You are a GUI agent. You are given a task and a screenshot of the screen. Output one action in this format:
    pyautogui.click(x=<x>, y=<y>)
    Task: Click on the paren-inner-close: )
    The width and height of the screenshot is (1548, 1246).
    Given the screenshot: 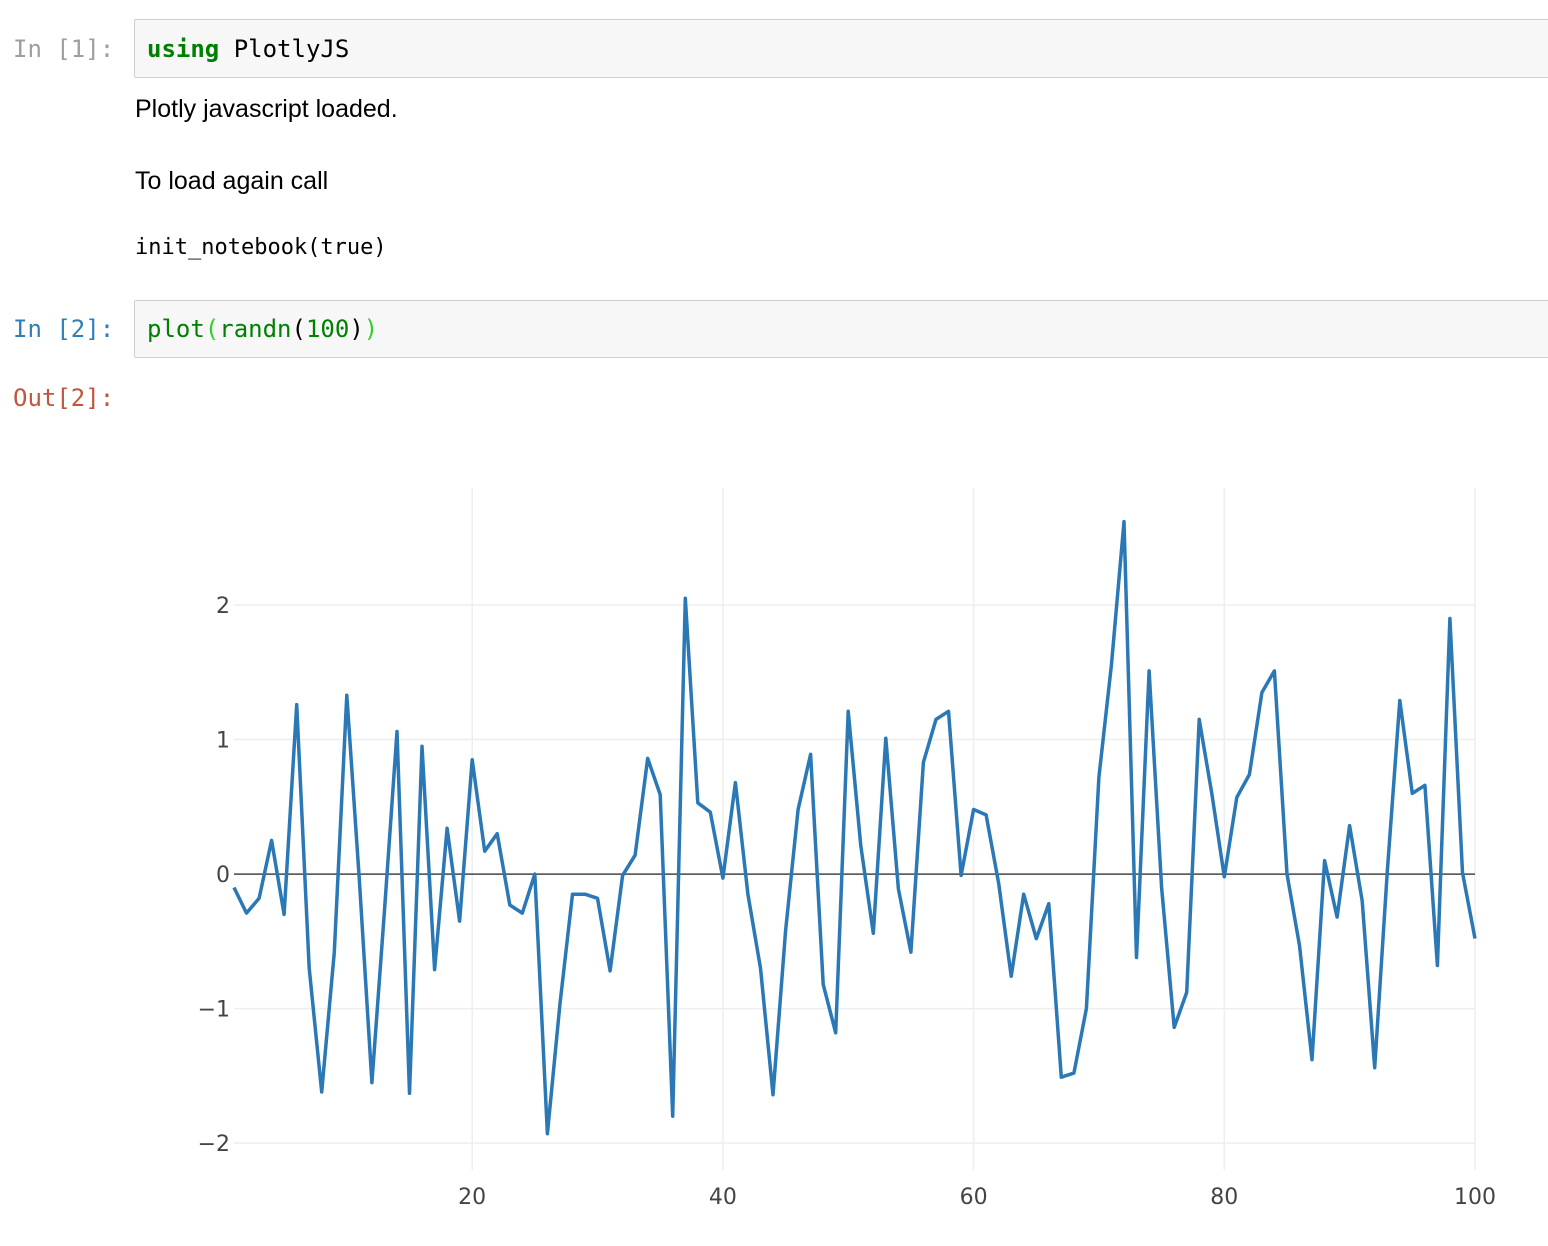 What is the action you would take?
    pyautogui.click(x=356, y=329)
    